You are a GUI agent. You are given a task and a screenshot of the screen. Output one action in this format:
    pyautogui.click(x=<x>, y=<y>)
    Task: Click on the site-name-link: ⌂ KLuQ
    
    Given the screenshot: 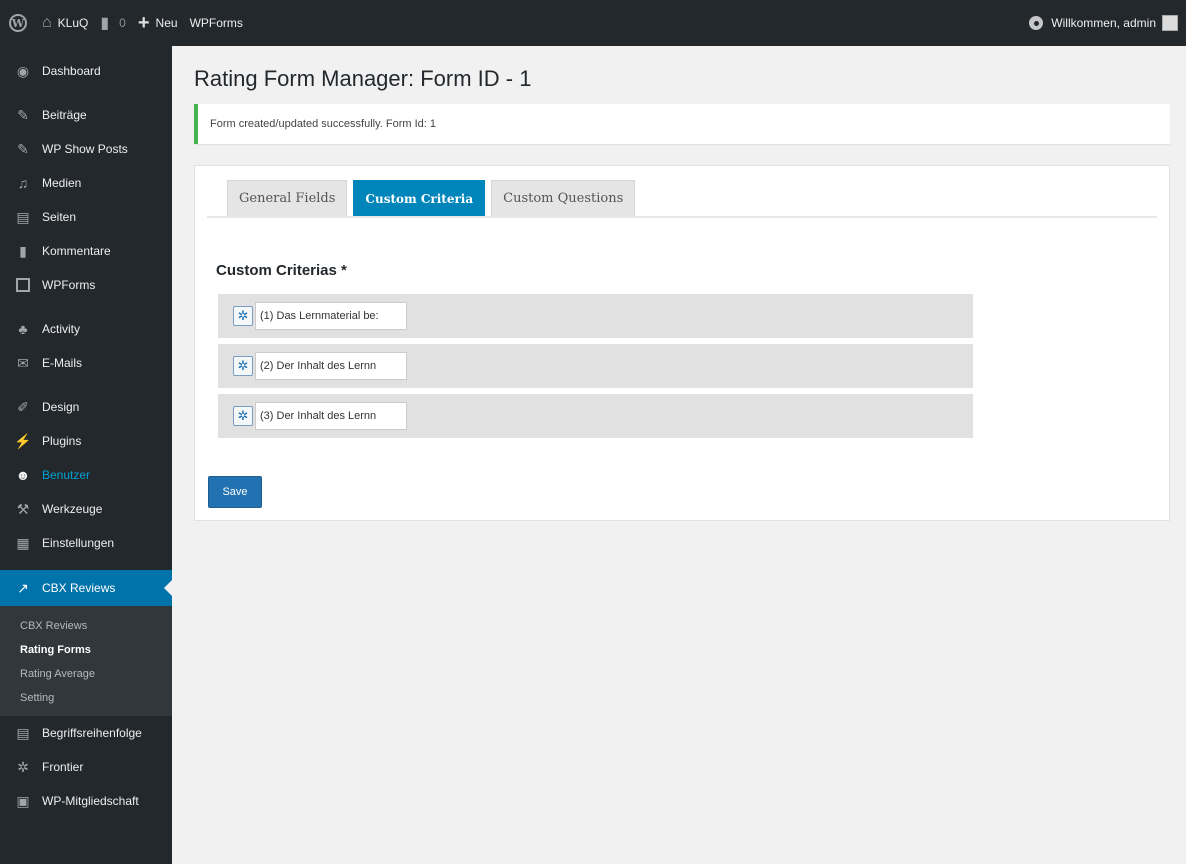 What is the action you would take?
    pyautogui.click(x=65, y=23)
    